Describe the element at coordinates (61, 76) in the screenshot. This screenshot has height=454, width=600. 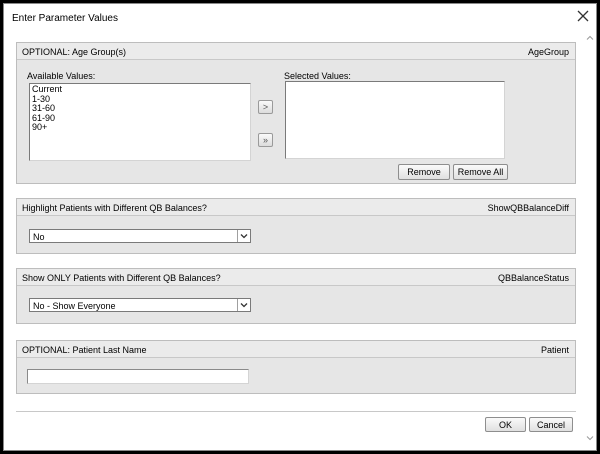
I see `available-values-label: Available Values:` at that location.